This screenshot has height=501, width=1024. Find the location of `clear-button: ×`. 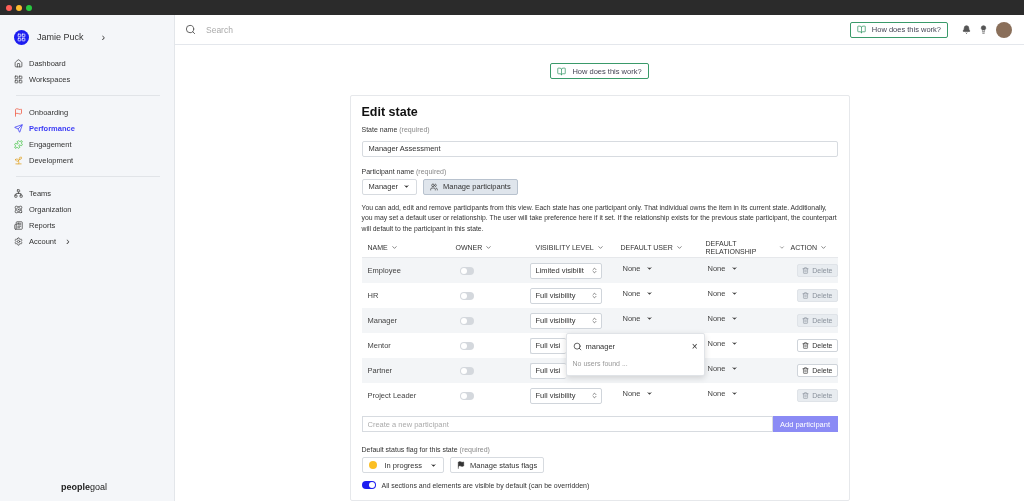

clear-button: × is located at coordinates (694, 346).